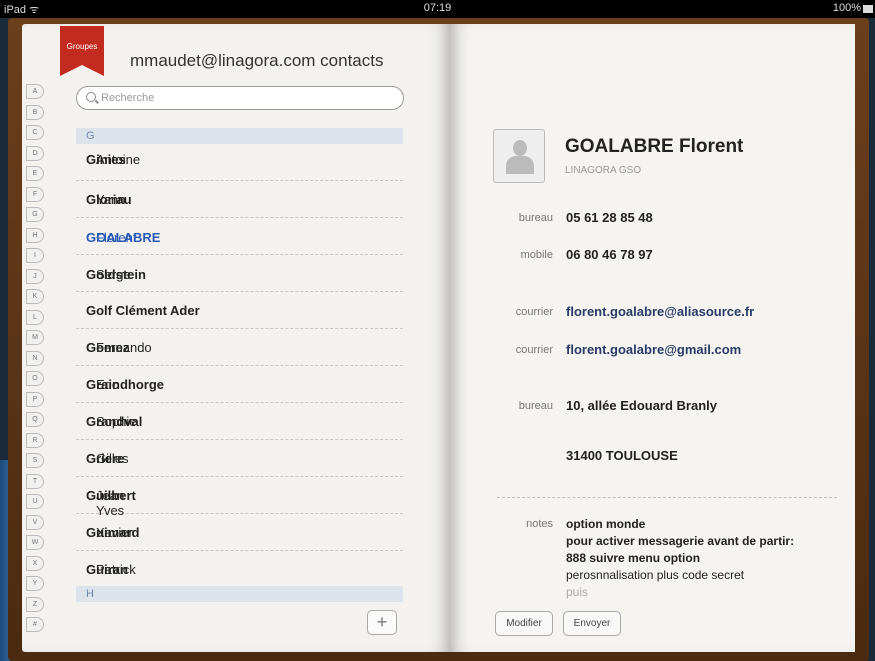 The width and height of the screenshot is (875, 661). What do you see at coordinates (240, 98) in the screenshot?
I see `search-input: Recherche` at bounding box center [240, 98].